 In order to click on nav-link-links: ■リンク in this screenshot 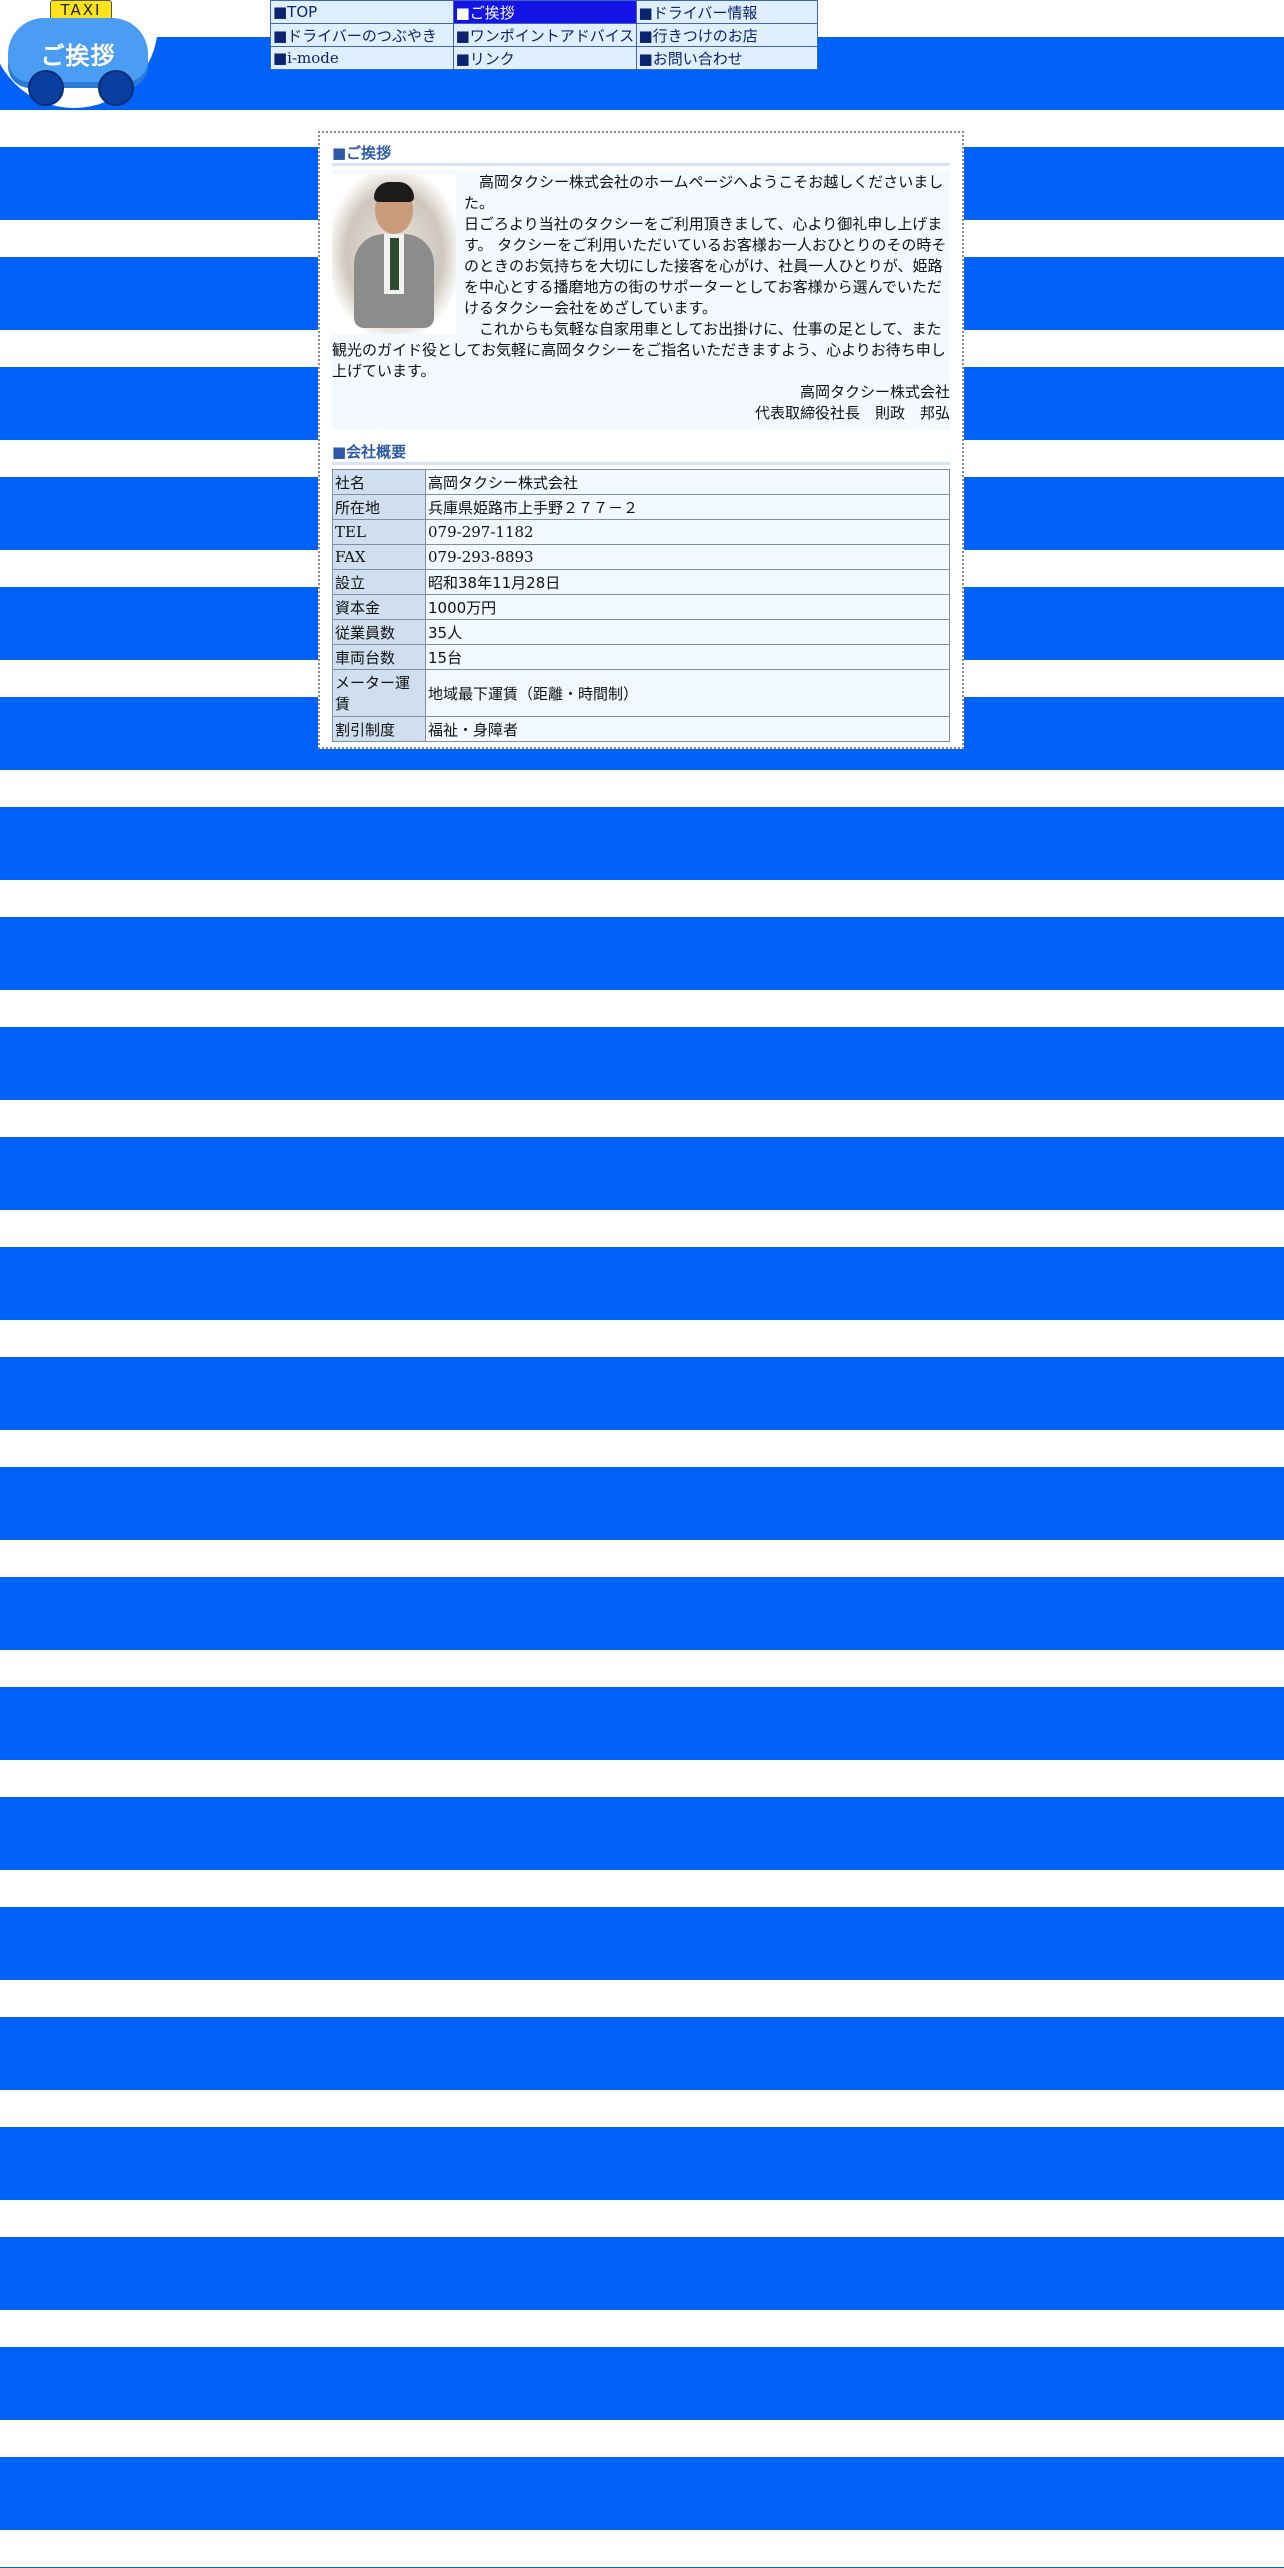, I will do `click(544, 58)`.